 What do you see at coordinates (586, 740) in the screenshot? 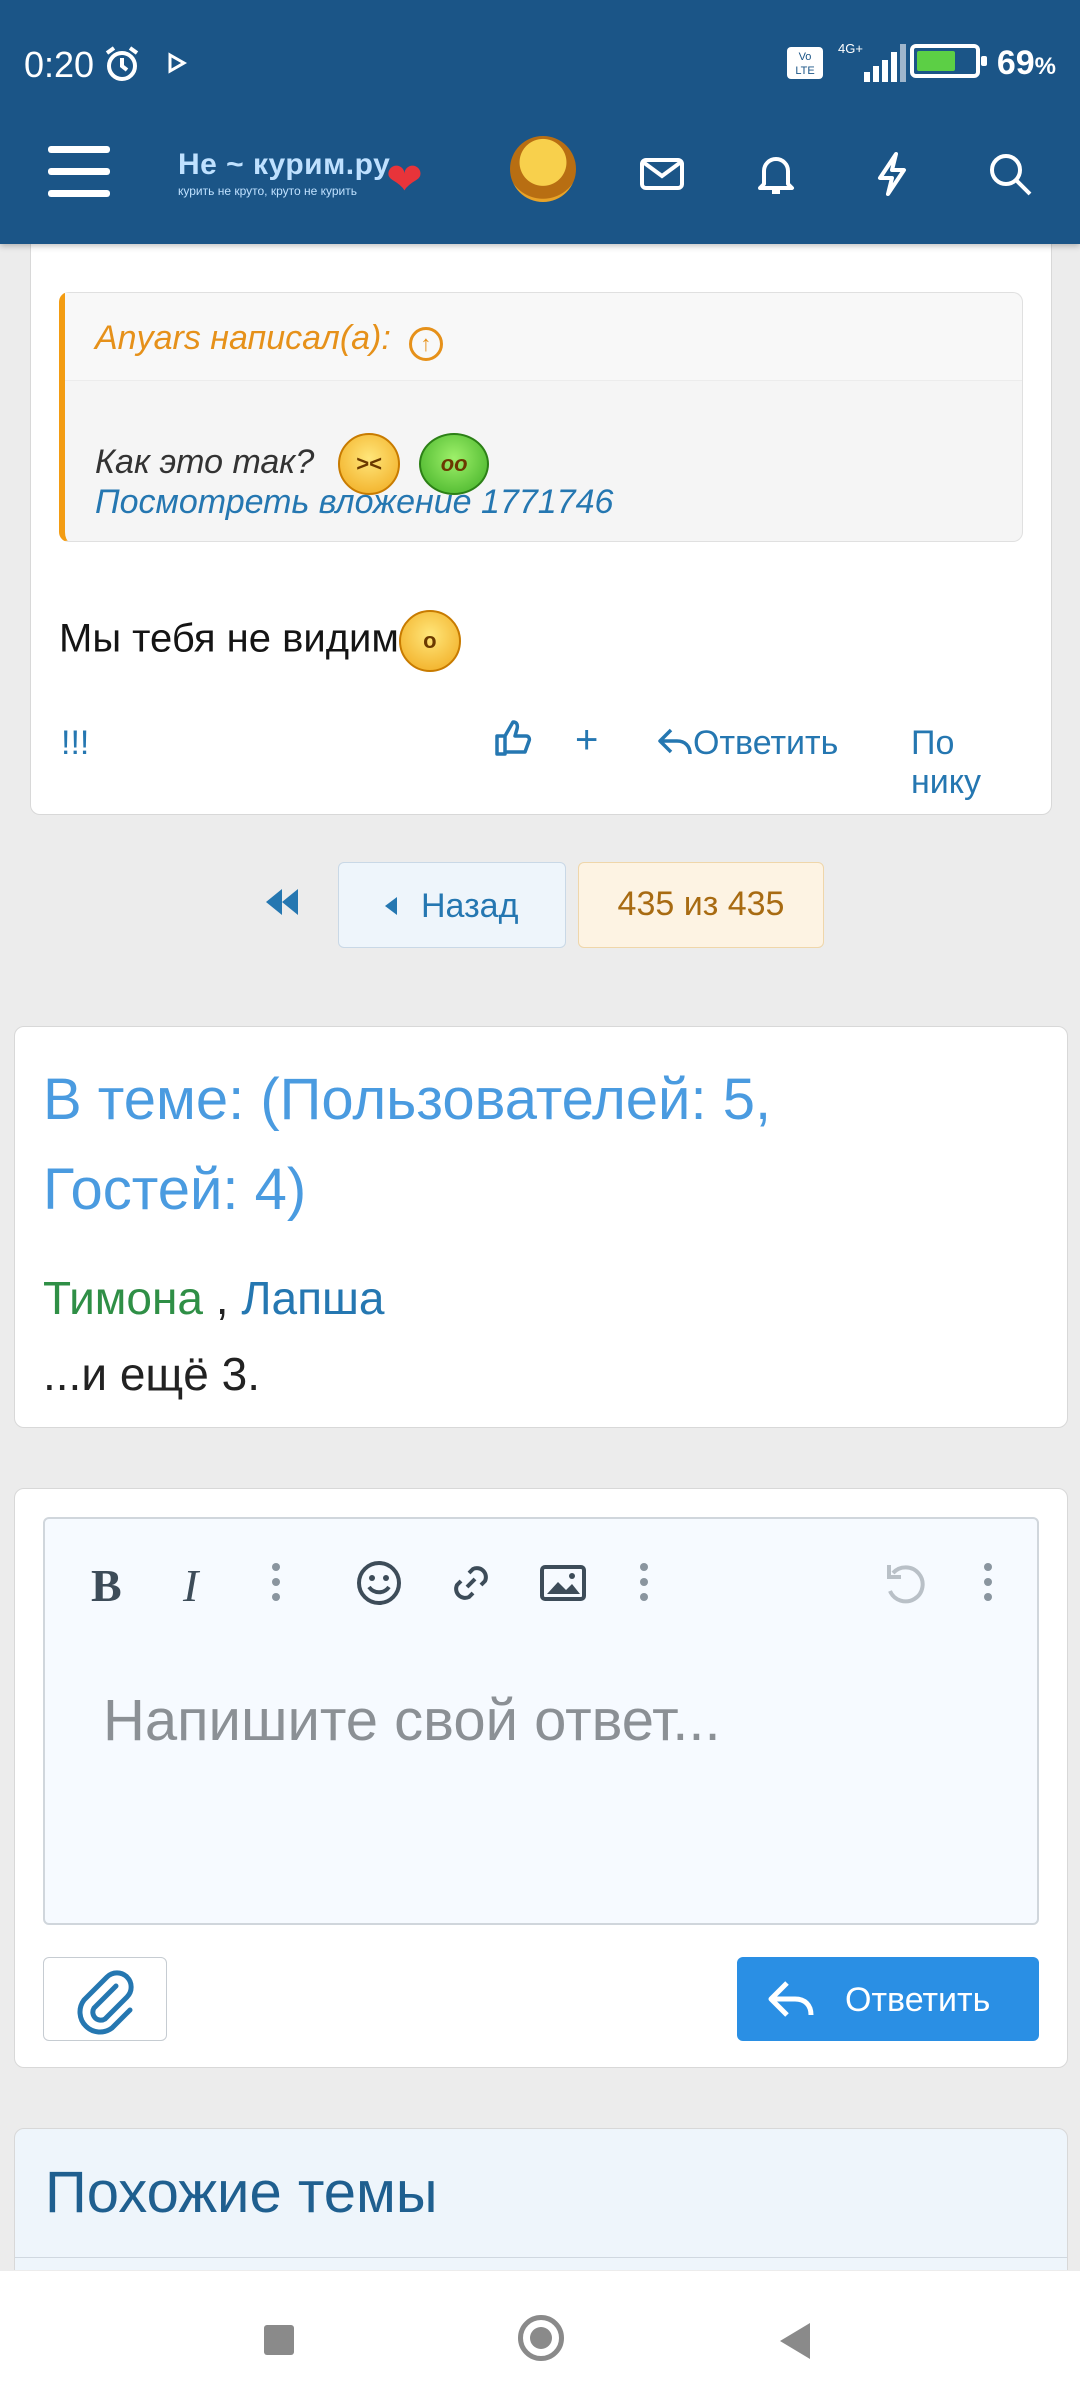
I see `plus-button: +` at bounding box center [586, 740].